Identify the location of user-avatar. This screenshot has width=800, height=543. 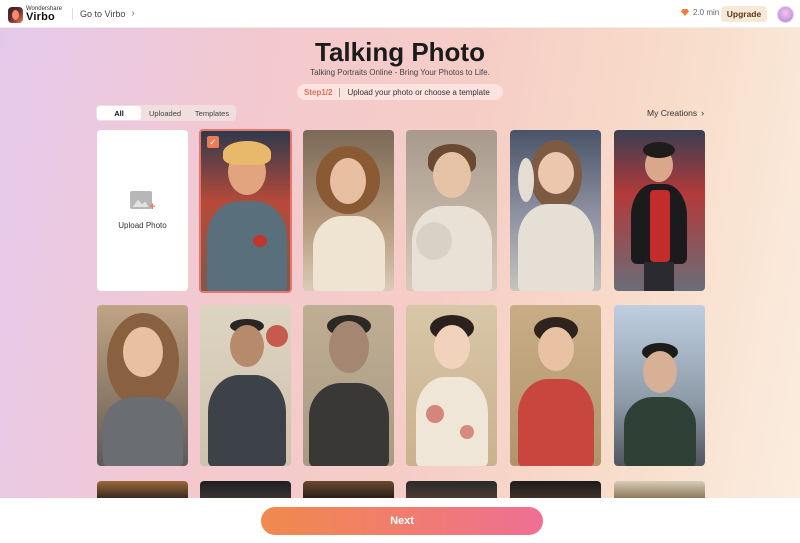
(785, 14).